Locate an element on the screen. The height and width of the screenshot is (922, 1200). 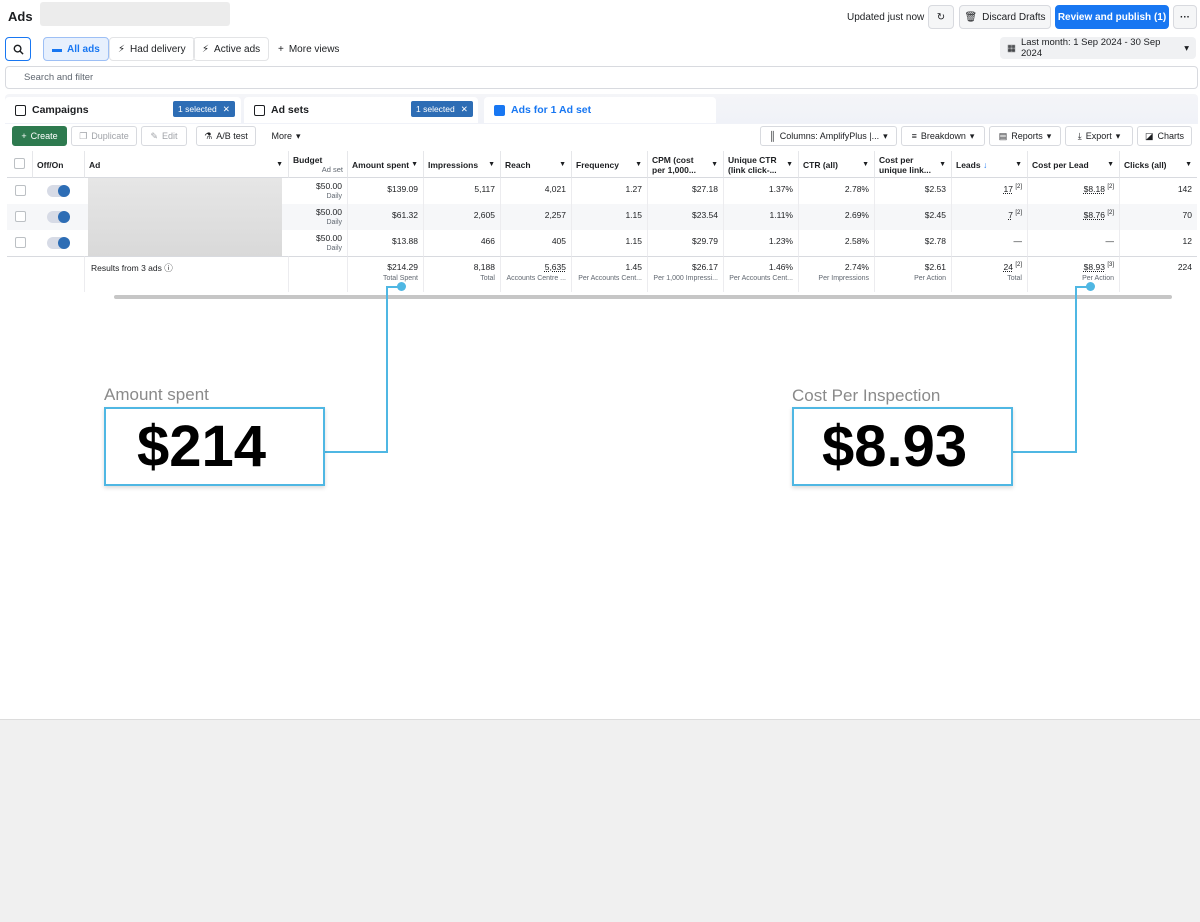
breakdown-button: ≡ Breakdown ▾ is located at coordinates (943, 136).